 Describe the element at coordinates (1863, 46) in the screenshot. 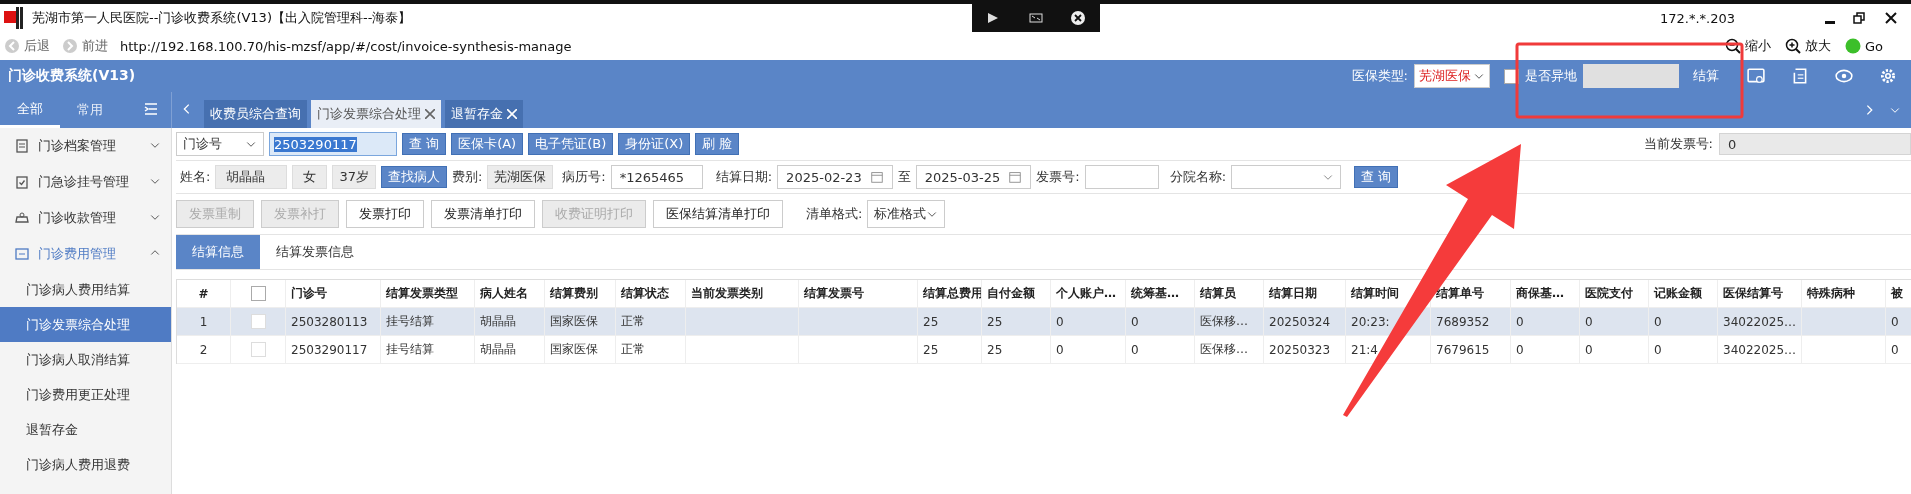

I see `go-button: Go` at that location.